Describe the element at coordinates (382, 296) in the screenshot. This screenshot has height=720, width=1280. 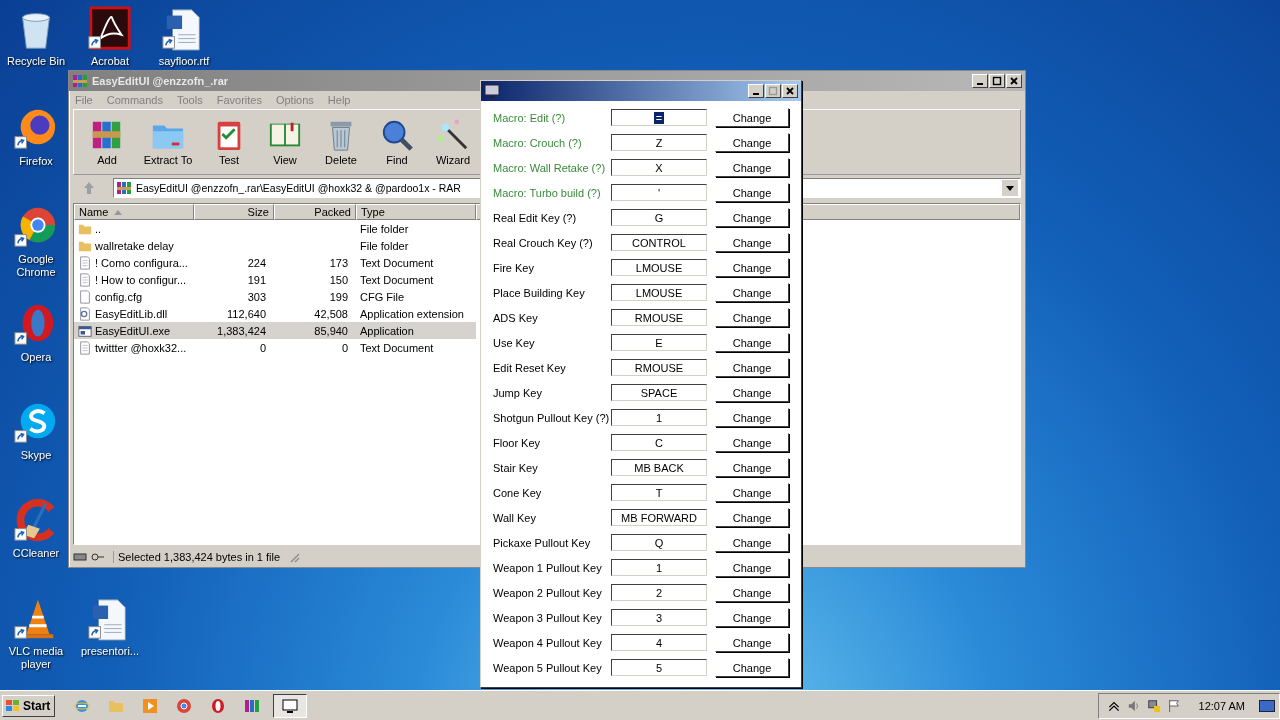
I see `file-type: CFG File` at that location.